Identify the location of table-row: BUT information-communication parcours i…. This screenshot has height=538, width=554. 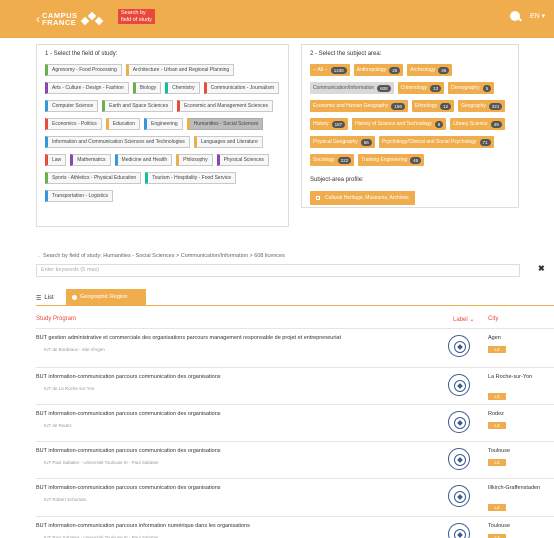
(295, 527).